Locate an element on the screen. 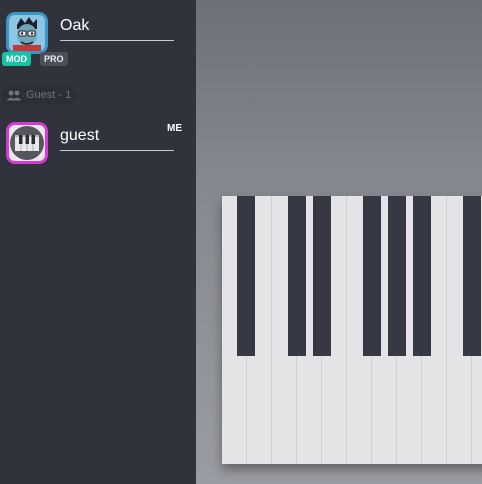 The image size is (482, 484). mod-badge: MOD is located at coordinates (16, 59).